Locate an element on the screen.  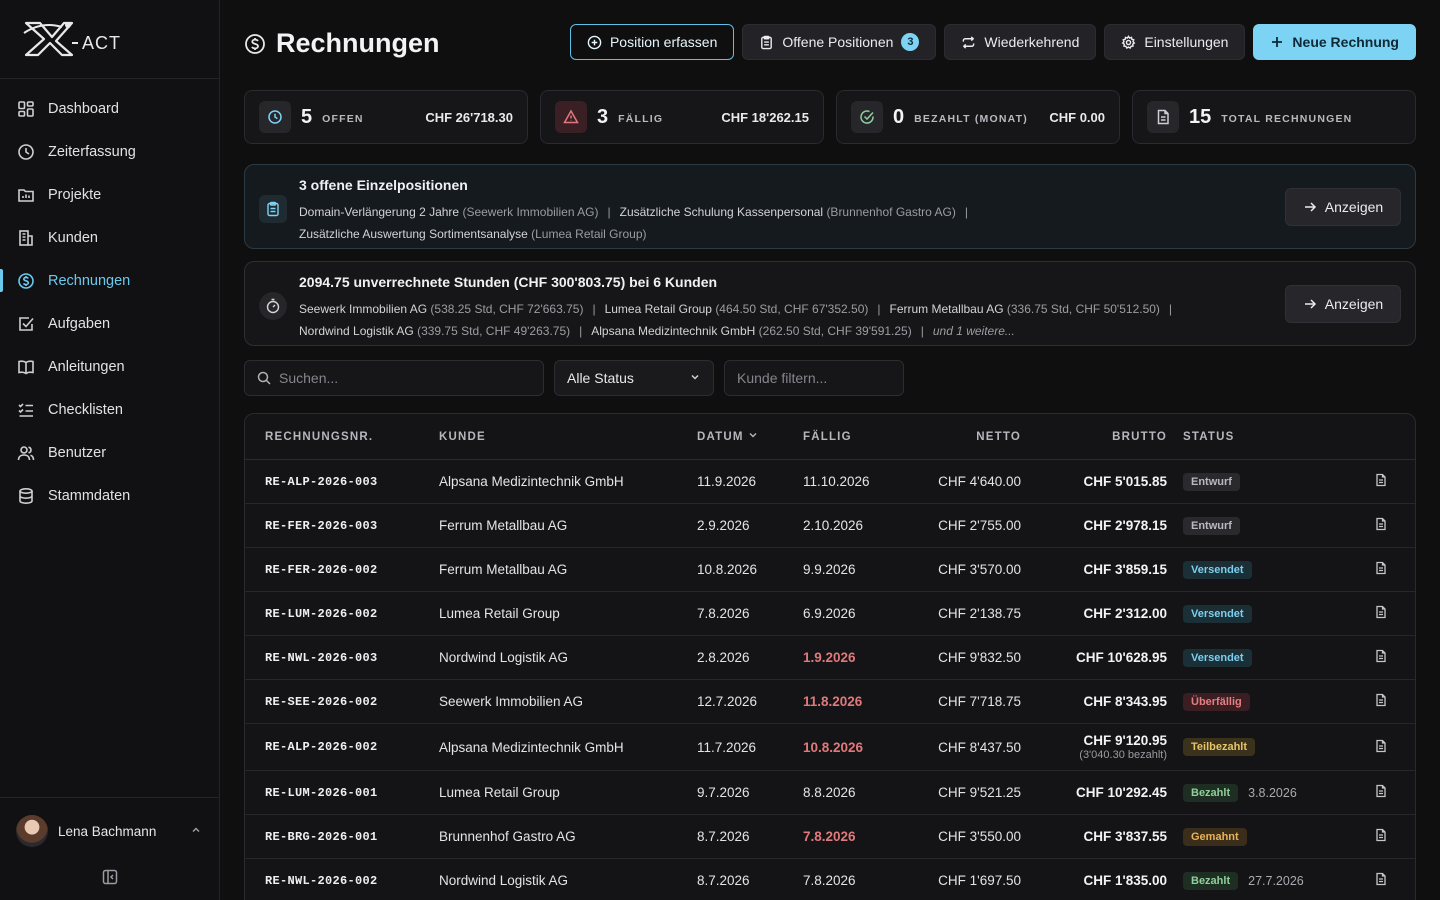
status-select: Alle Status is located at coordinates (634, 378).